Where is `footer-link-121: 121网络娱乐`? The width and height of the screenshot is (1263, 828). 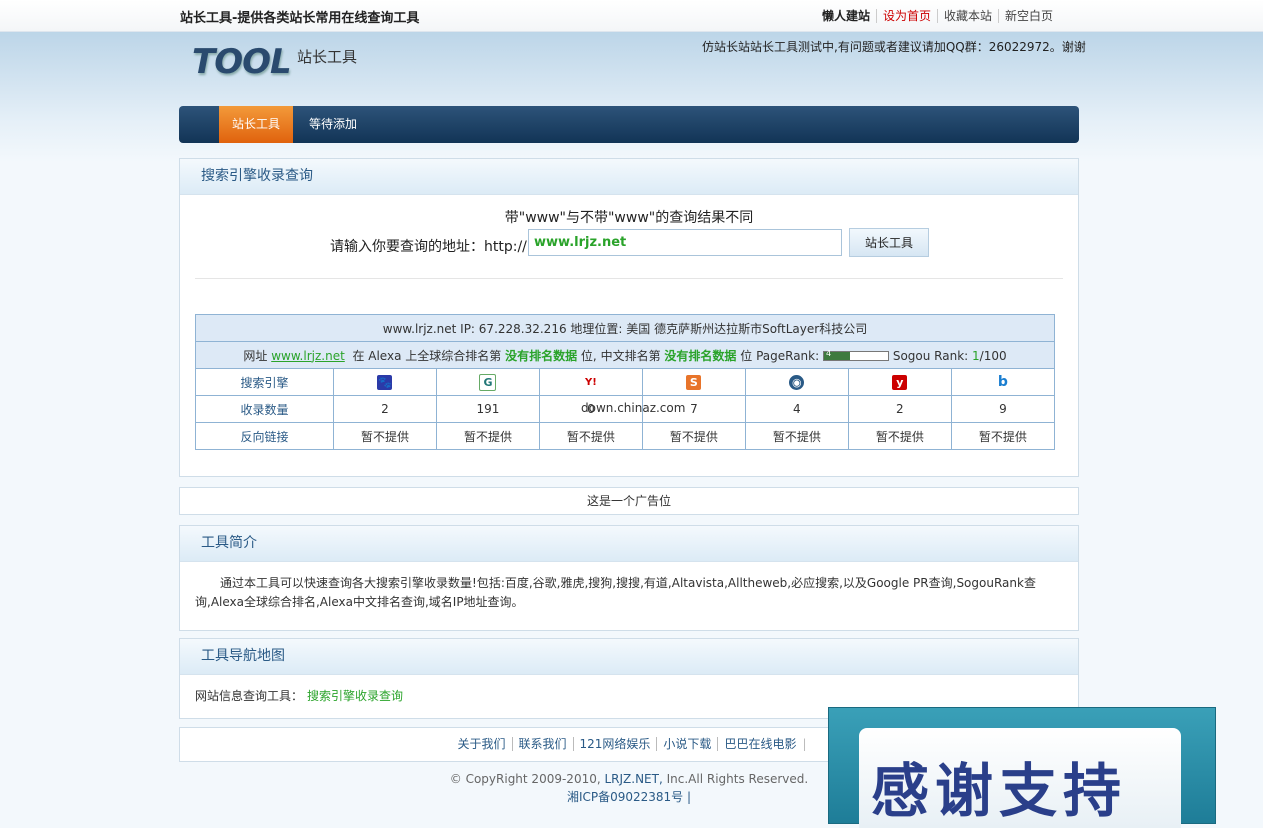
footer-link-121: 121网络娱乐 is located at coordinates (614, 744).